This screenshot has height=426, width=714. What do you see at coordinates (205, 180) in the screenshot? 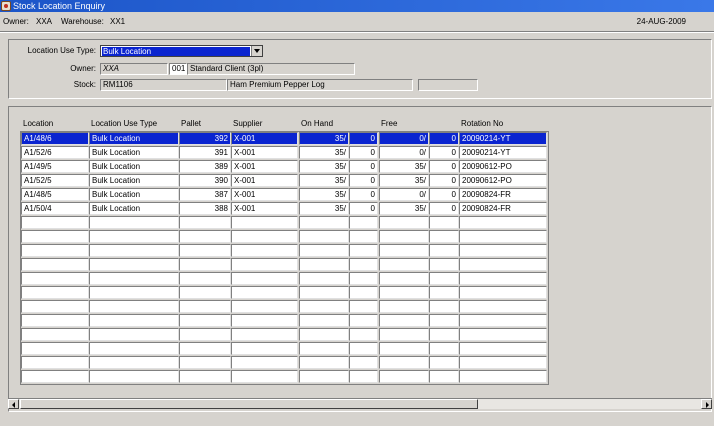
I see `cell-pallet: 390` at bounding box center [205, 180].